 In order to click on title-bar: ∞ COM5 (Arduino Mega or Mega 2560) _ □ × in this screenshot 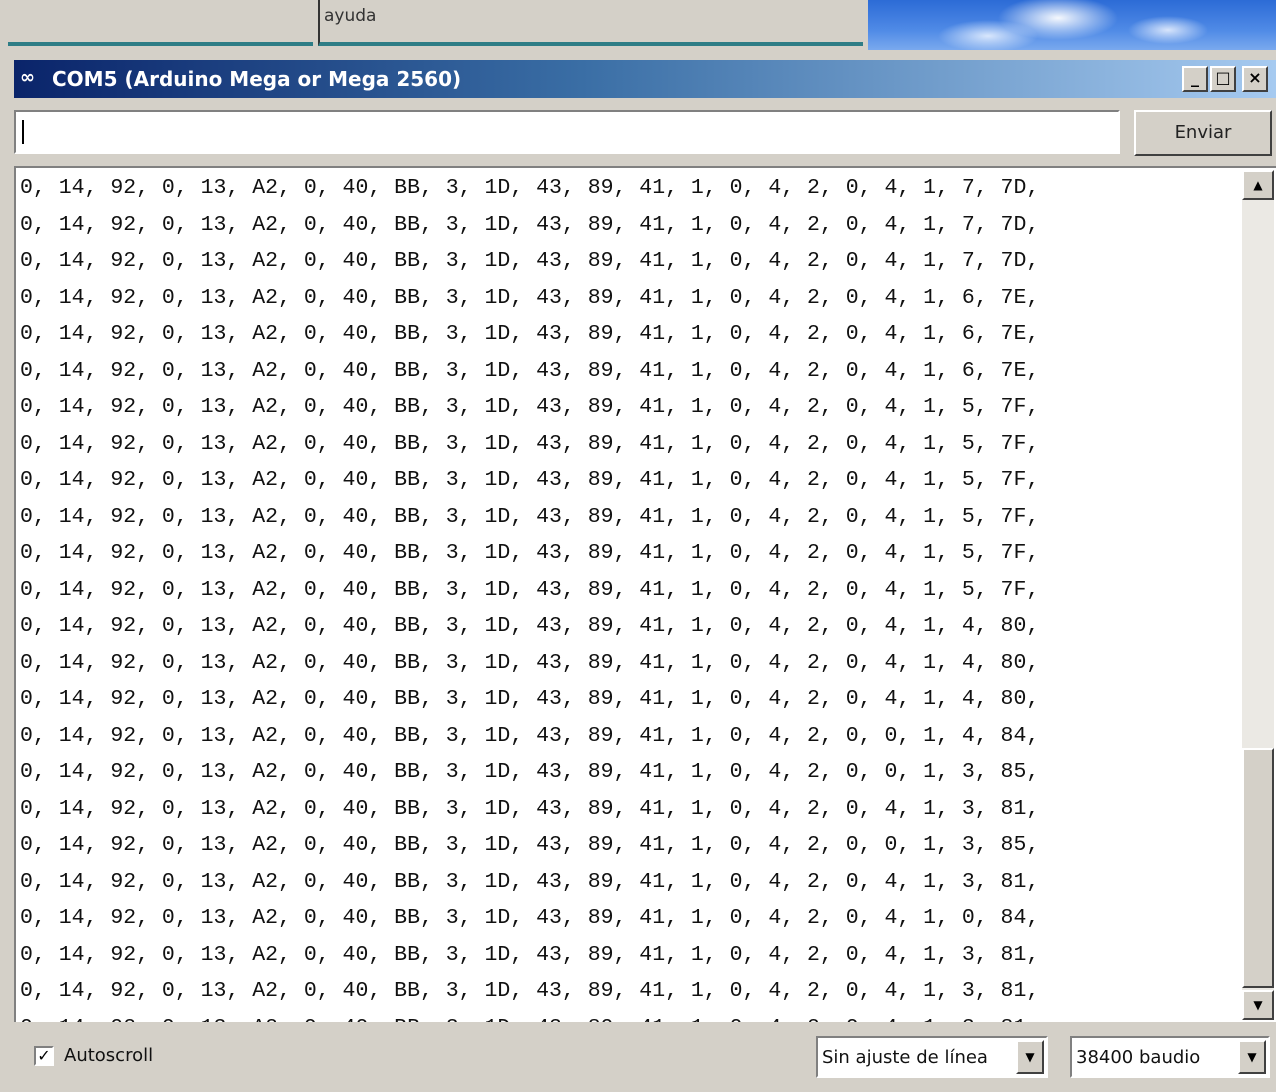, I will do `click(645, 79)`.